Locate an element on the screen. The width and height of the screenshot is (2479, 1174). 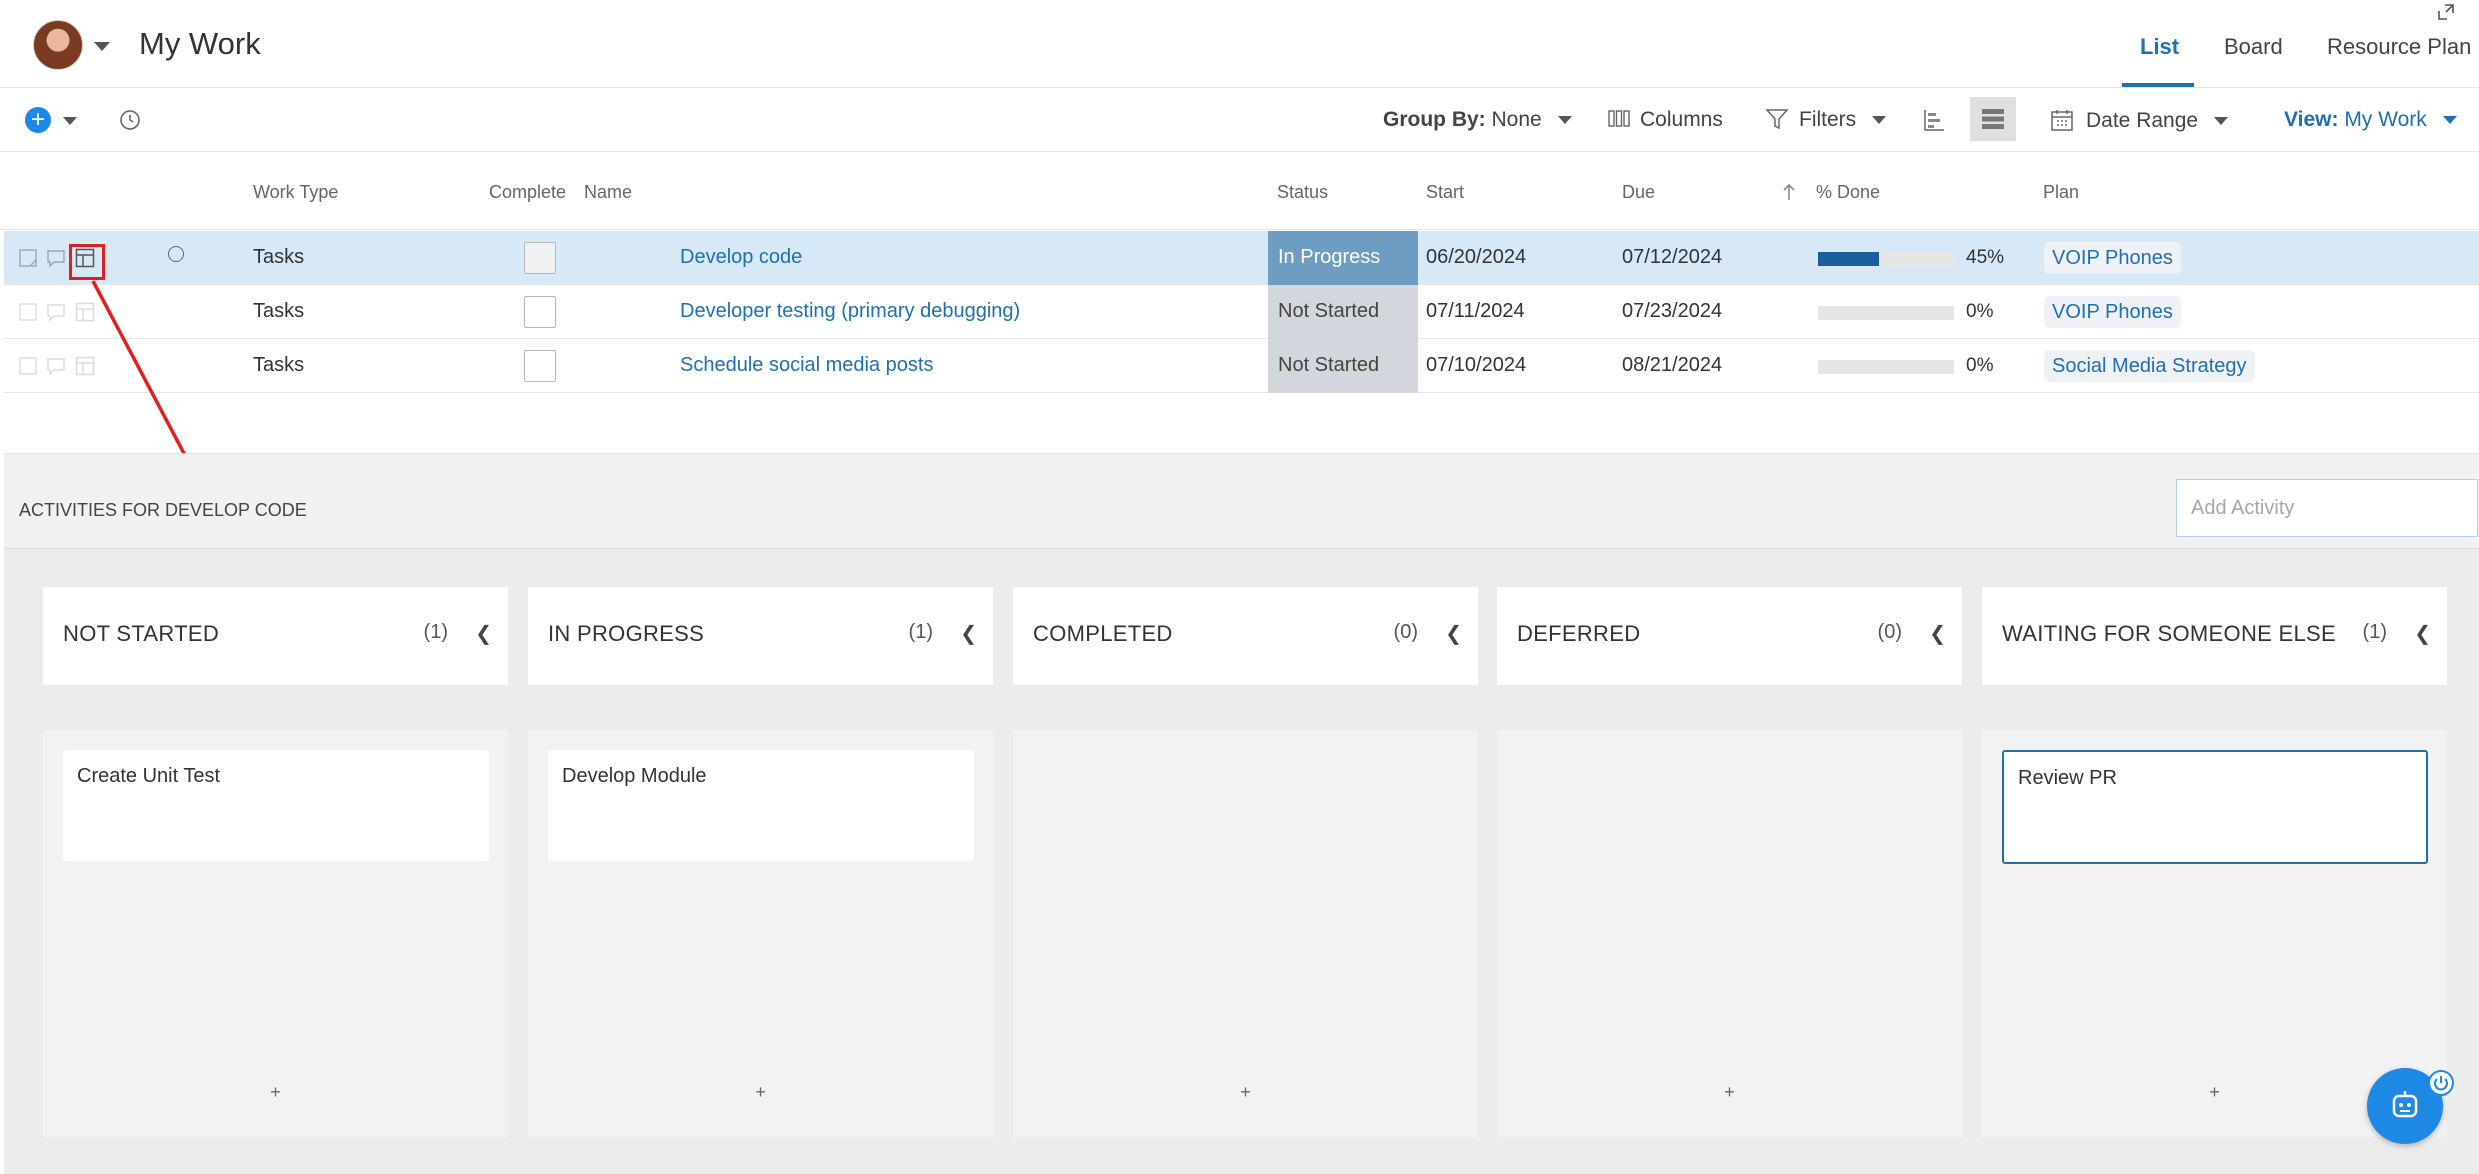
board-column-header-not-started: NOT STARTED (1) ❮ is located at coordinates (275, 636).